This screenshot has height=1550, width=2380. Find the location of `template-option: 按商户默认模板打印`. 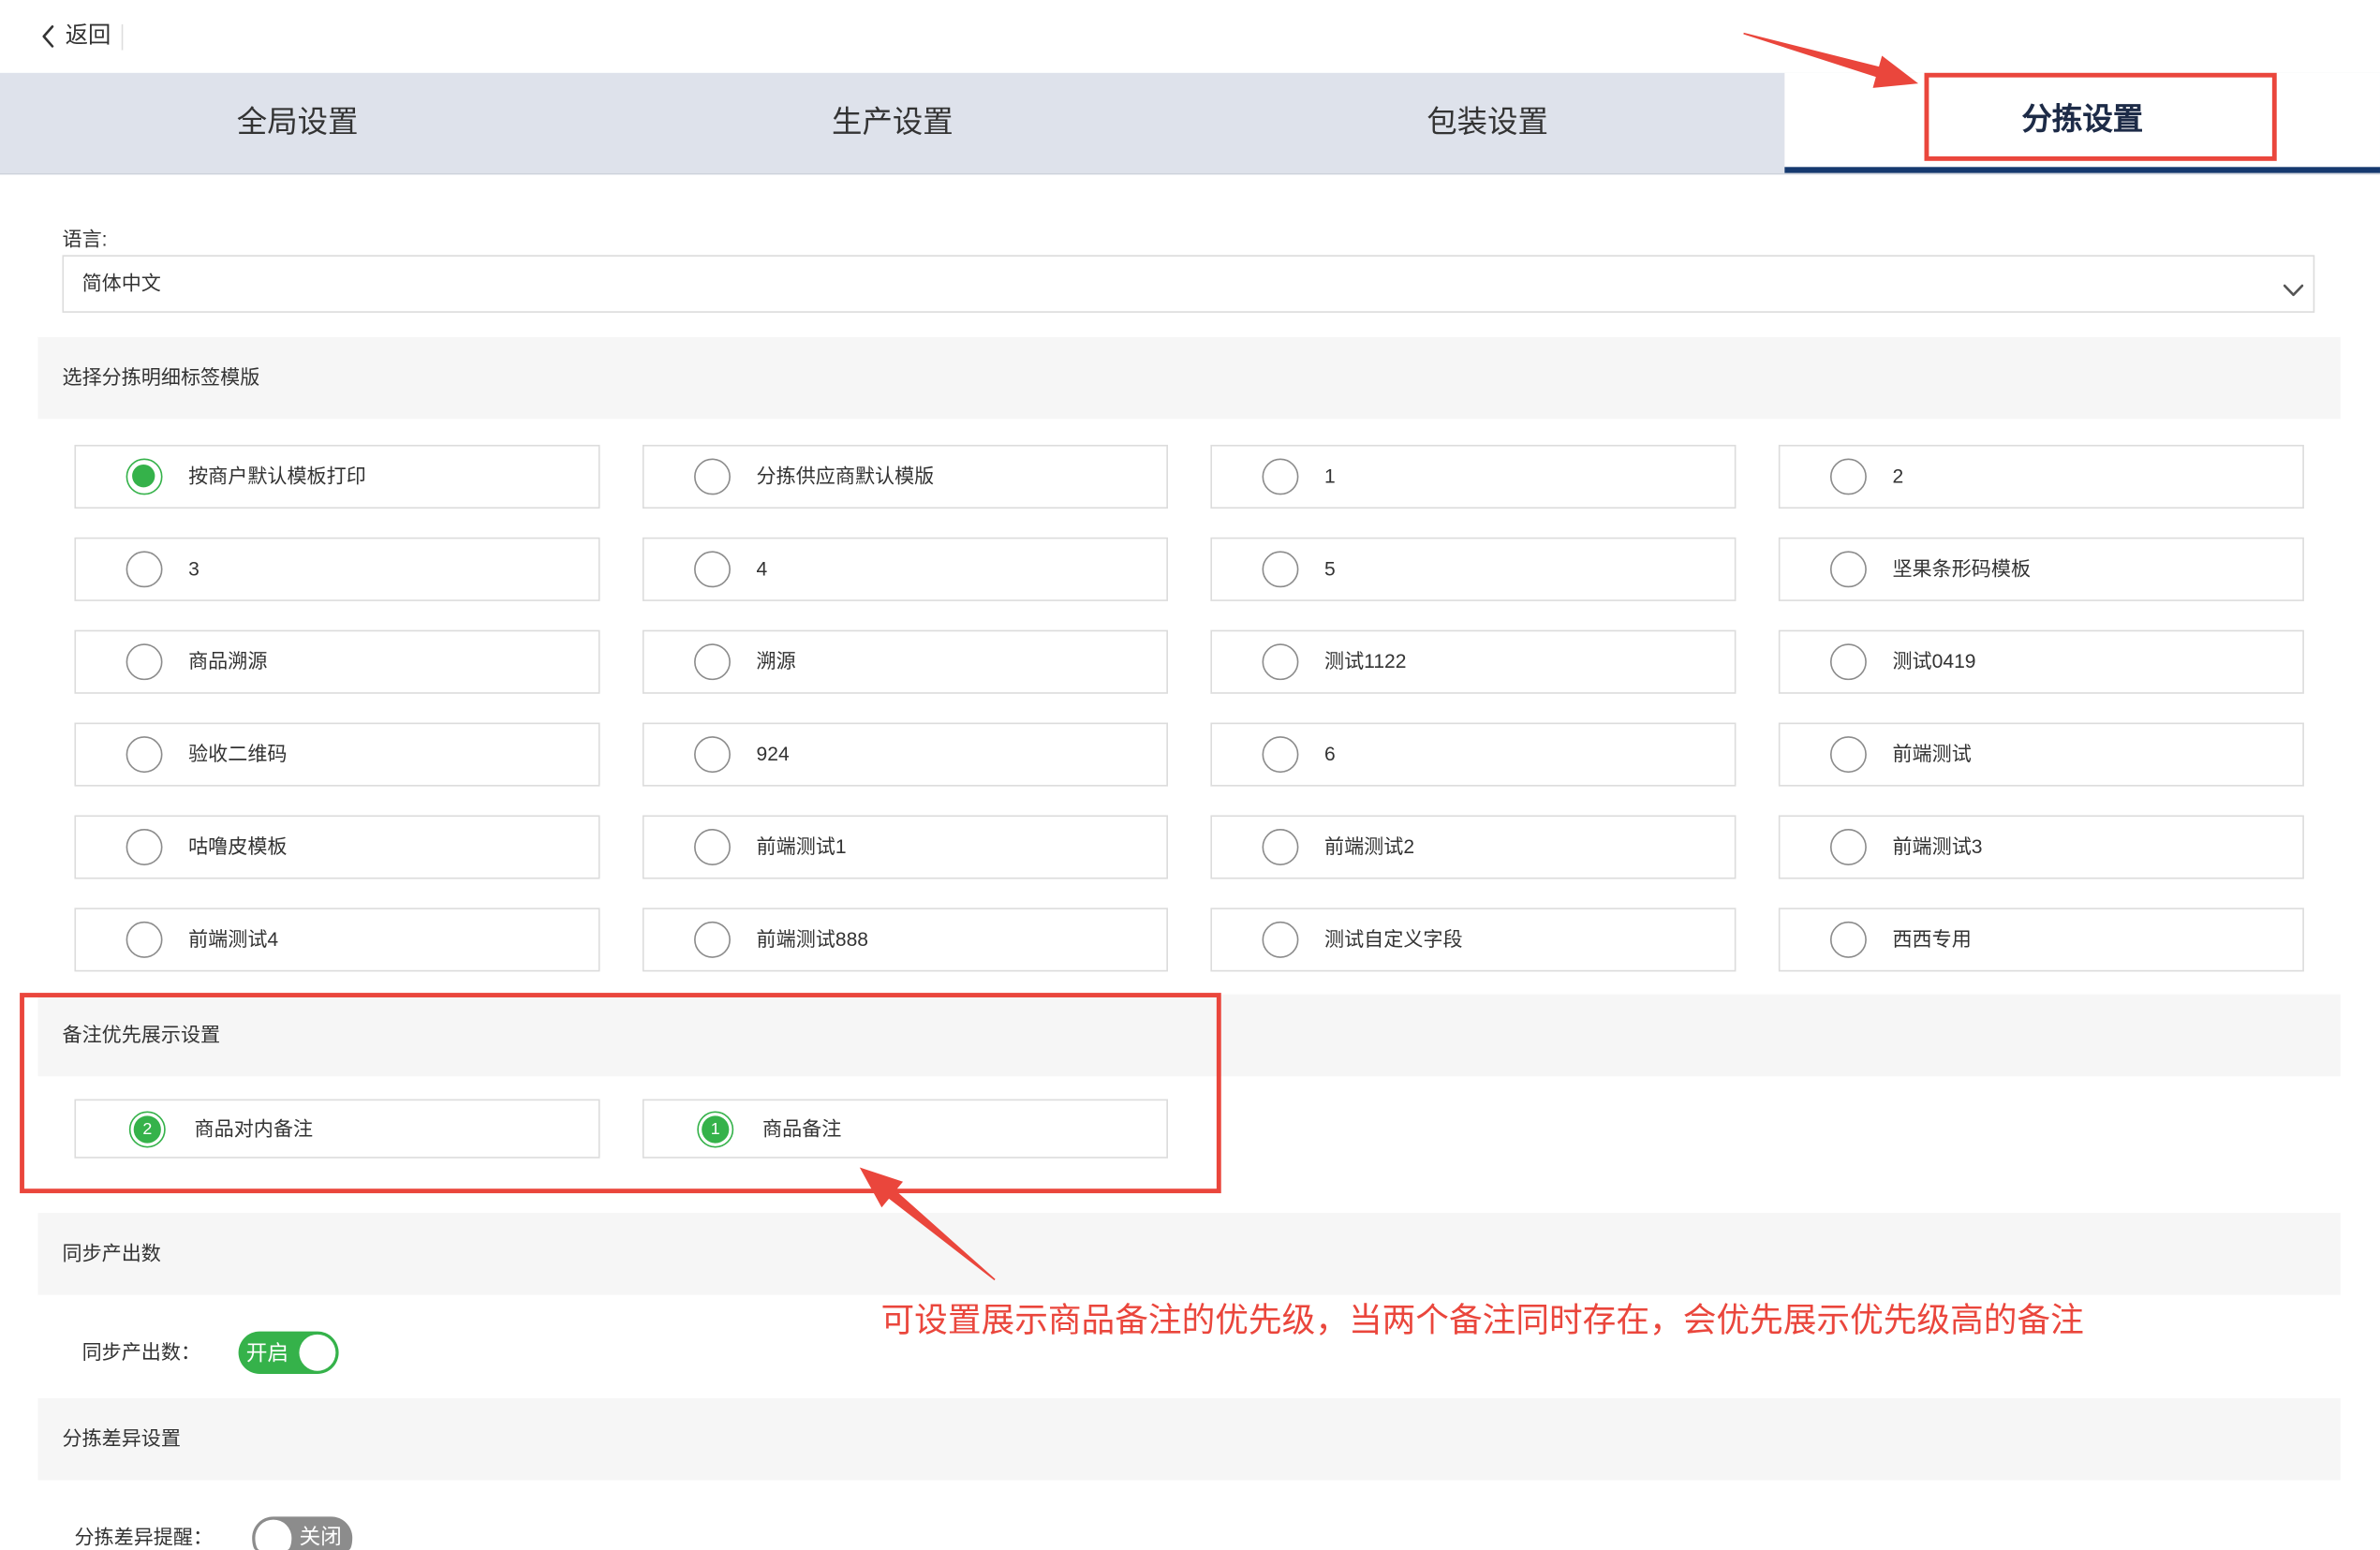

template-option: 按商户默认模板打印 is located at coordinates (337, 476).